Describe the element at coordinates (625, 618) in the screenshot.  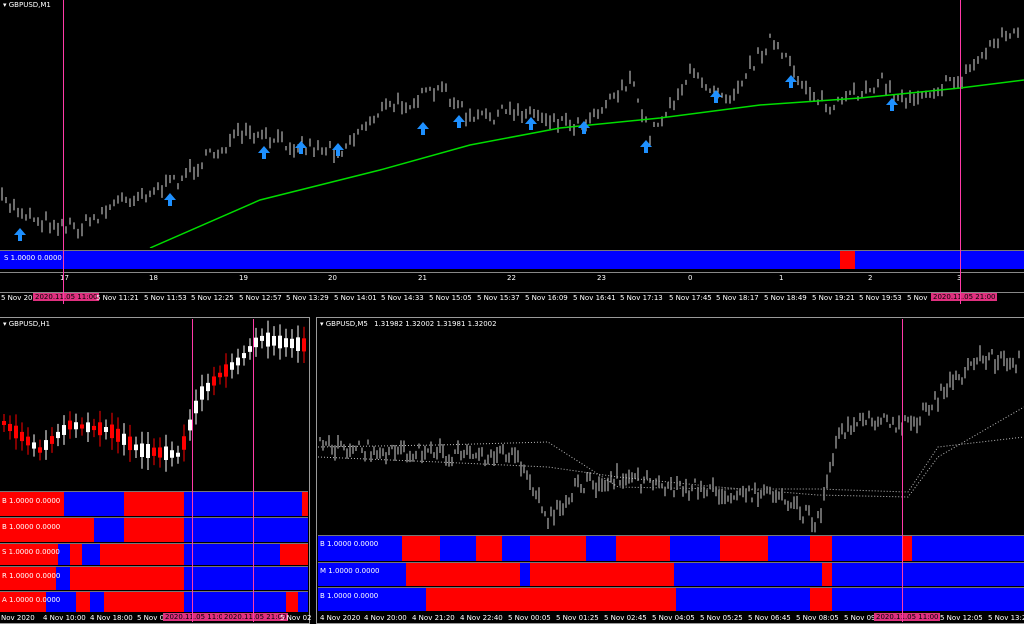
I see `m5-time-label: 5 Nov 02:45` at that location.